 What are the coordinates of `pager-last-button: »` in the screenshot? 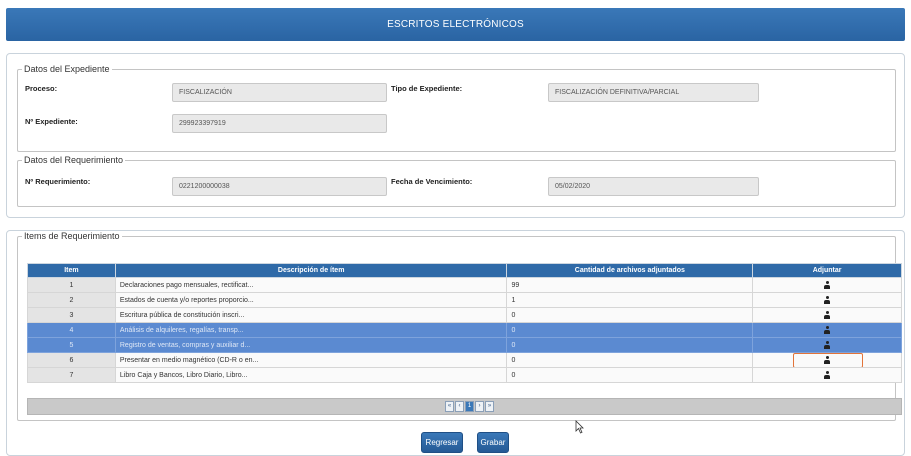 It's located at (489, 406).